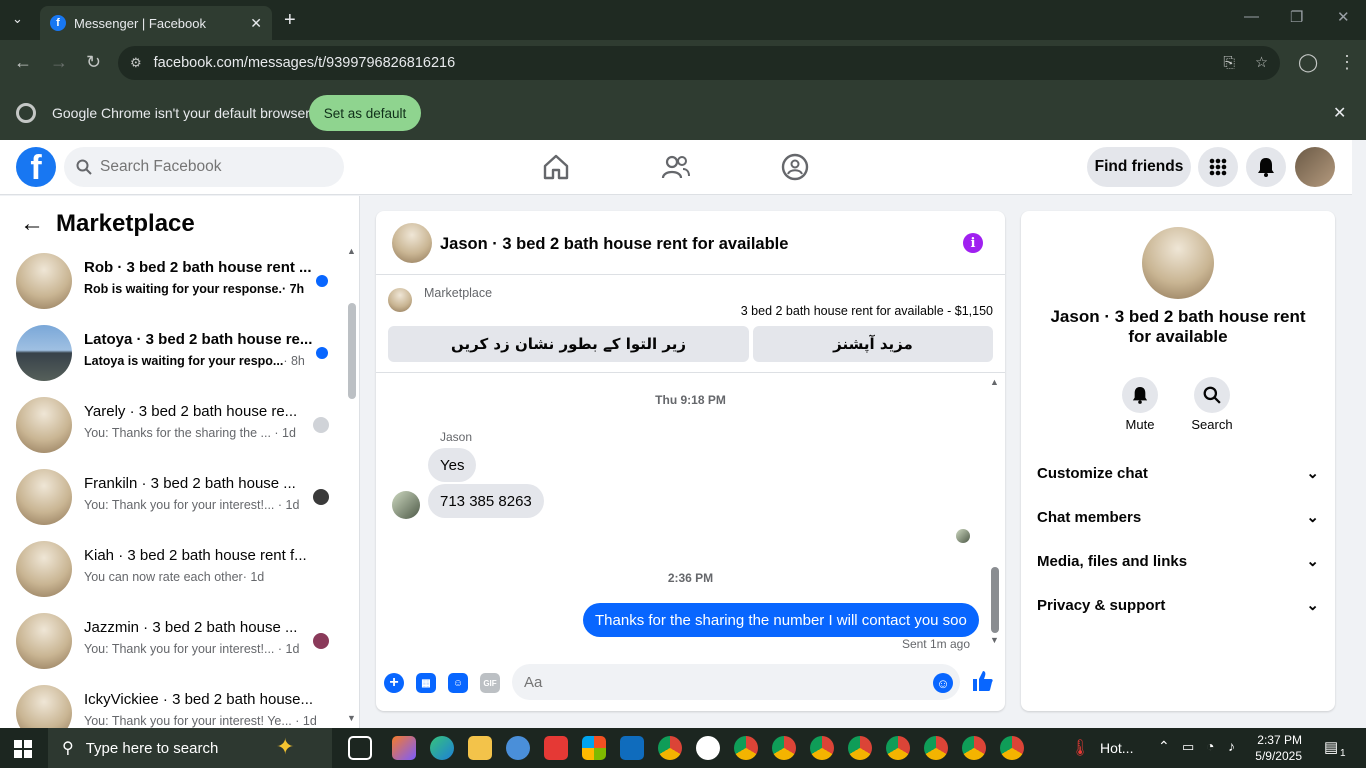 Image resolution: width=1366 pixels, height=768 pixels. Describe the element at coordinates (351, 251) in the screenshot. I see `scroll-up-icon: ▲` at that location.